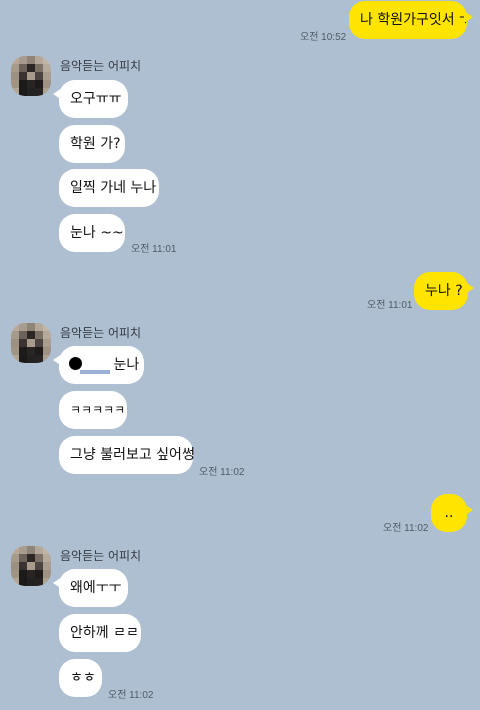 Image resolution: width=480 pixels, height=710 pixels. I want to click on their-message-bubble: 눈나 ~~, so click(92, 233).